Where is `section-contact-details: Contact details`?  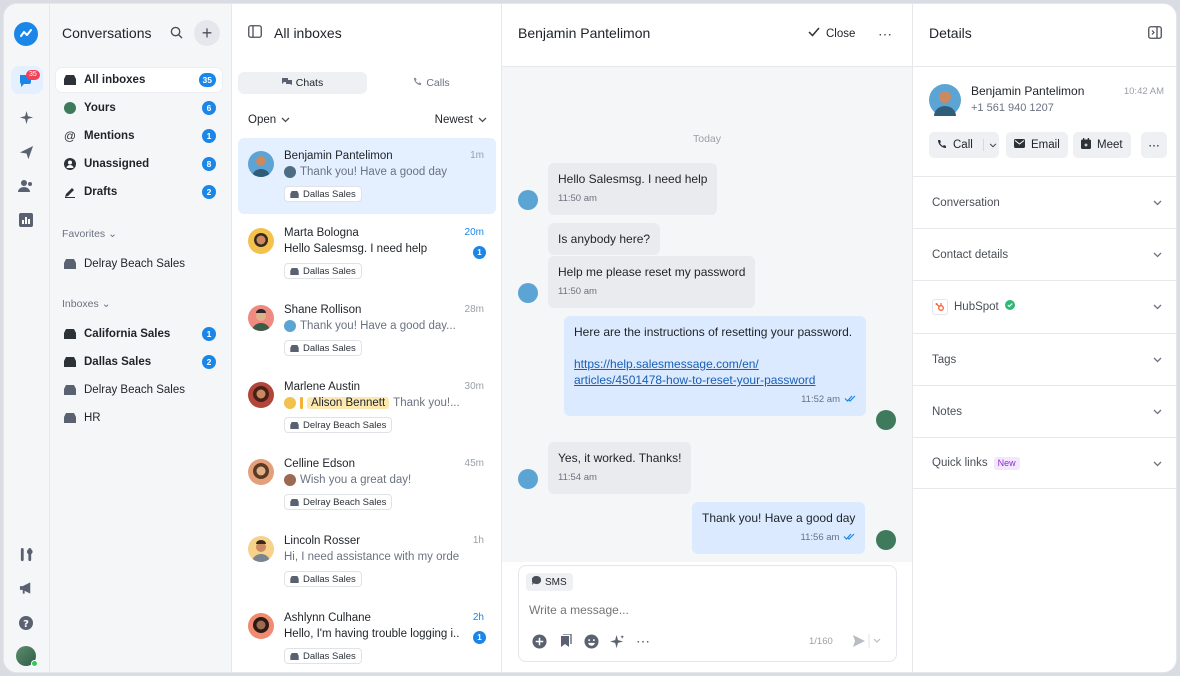
section-contact-details: Contact details is located at coordinates (1044, 254).